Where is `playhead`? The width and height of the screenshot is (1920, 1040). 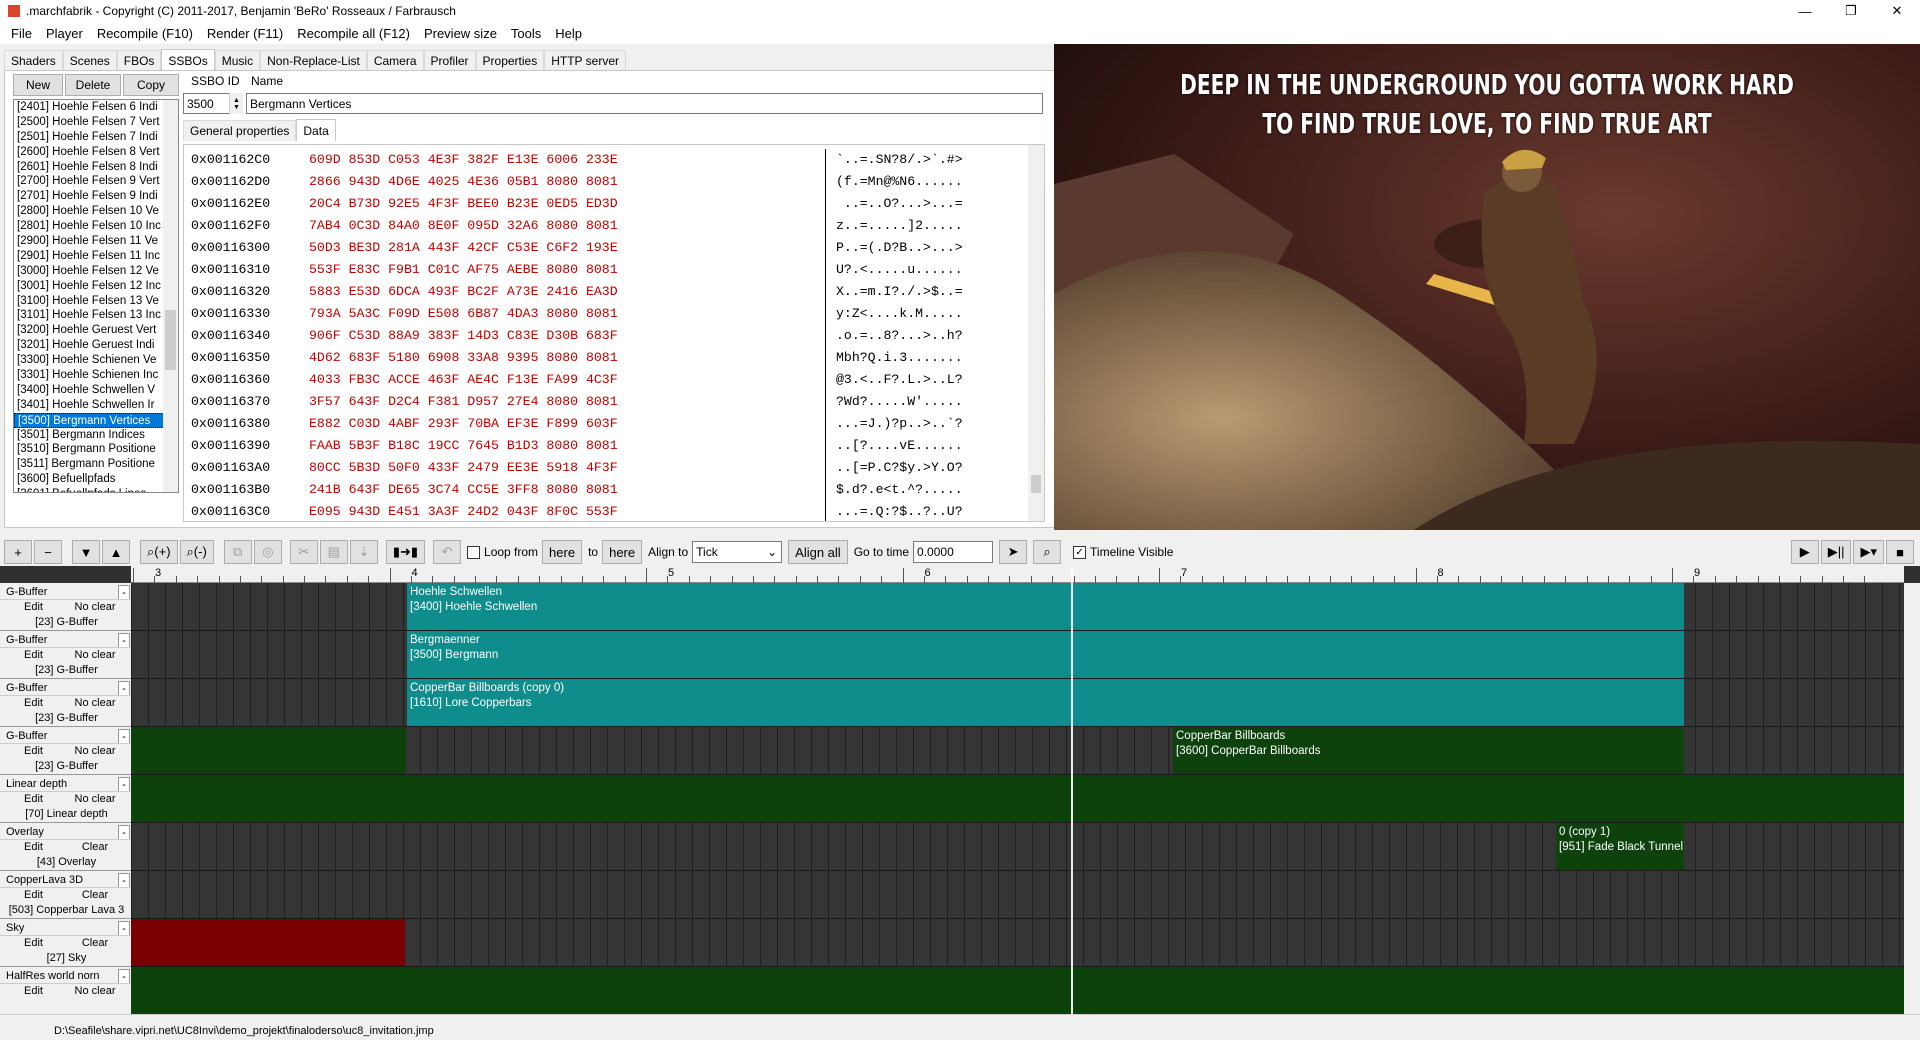 playhead is located at coordinates (1072, 790).